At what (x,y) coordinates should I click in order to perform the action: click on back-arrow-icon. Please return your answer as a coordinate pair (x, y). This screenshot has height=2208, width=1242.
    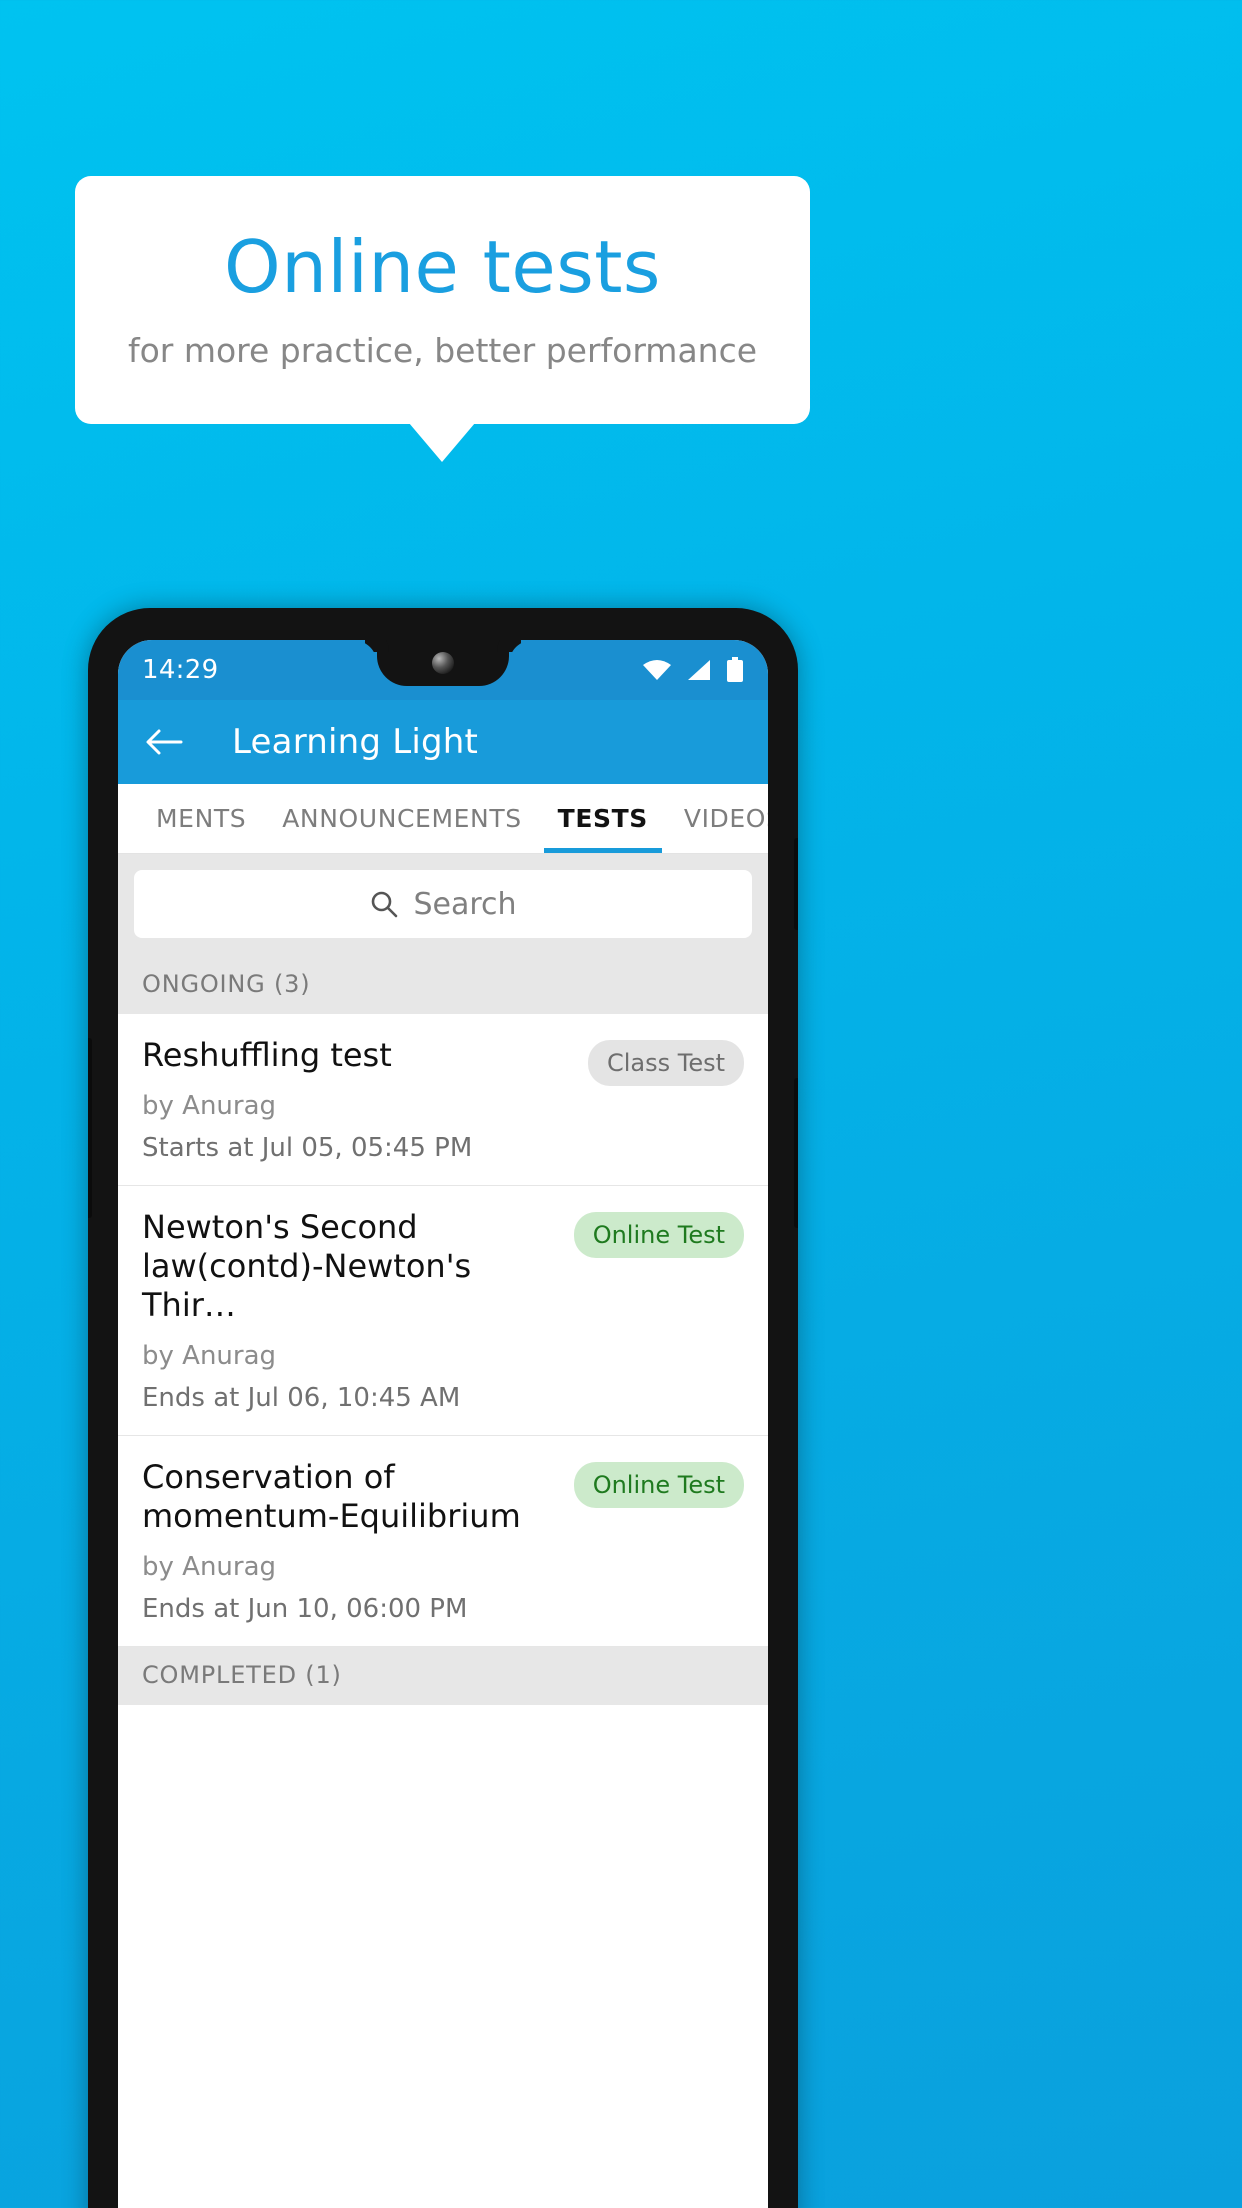
    Looking at the image, I should click on (164, 742).